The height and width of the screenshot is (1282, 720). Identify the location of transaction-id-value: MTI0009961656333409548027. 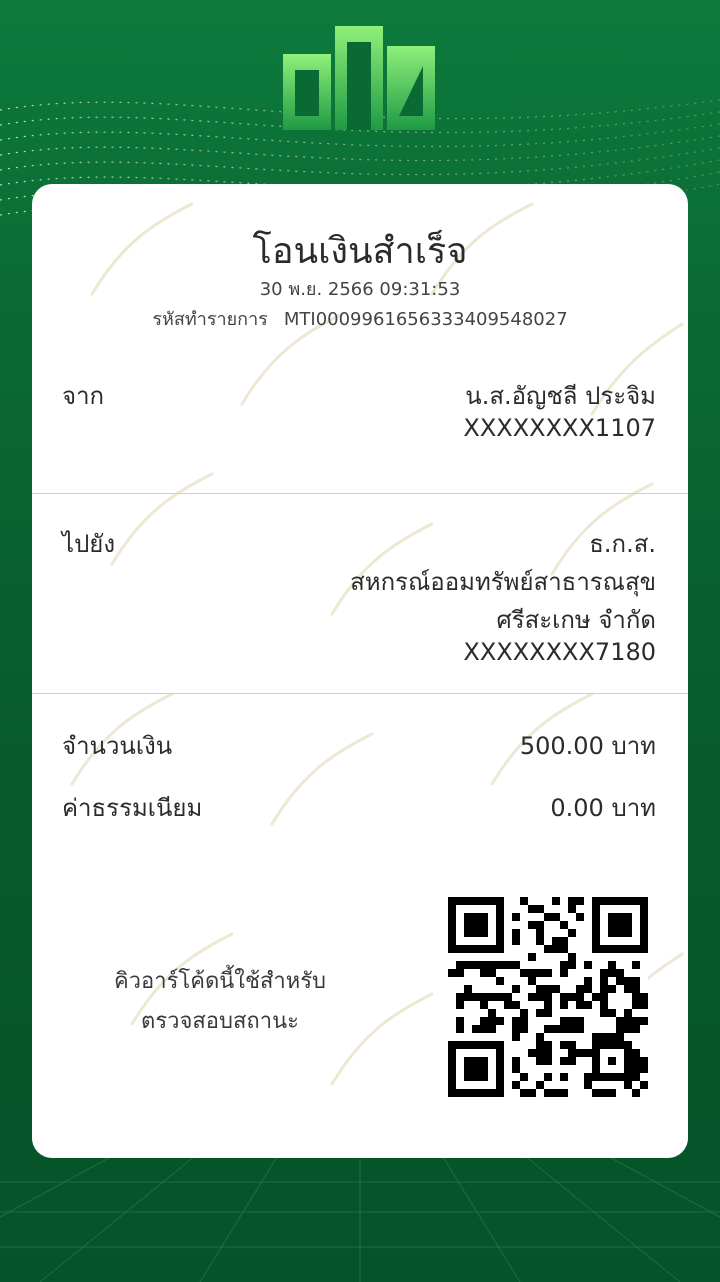
(425, 319).